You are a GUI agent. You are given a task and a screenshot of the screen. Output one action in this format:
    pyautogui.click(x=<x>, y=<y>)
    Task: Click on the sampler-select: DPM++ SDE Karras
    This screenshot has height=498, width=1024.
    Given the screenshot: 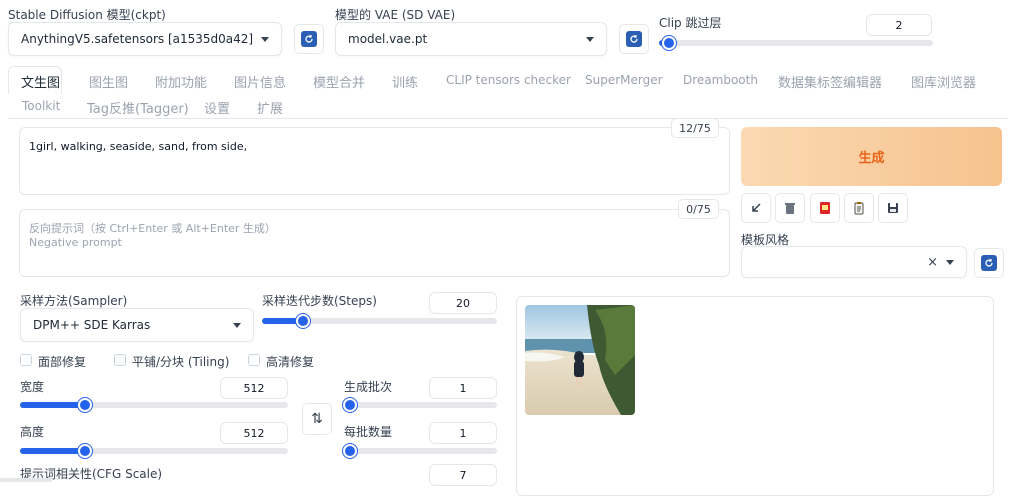 What is the action you would take?
    pyautogui.click(x=137, y=325)
    